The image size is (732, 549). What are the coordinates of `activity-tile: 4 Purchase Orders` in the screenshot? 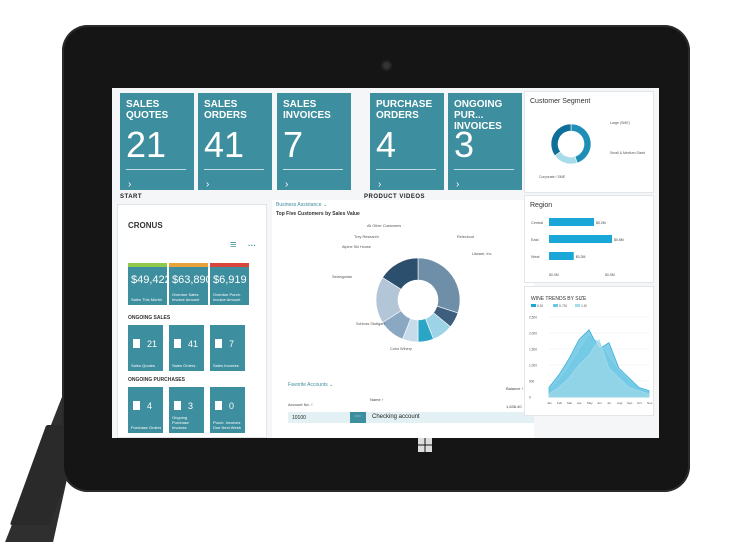 It's located at (145, 410).